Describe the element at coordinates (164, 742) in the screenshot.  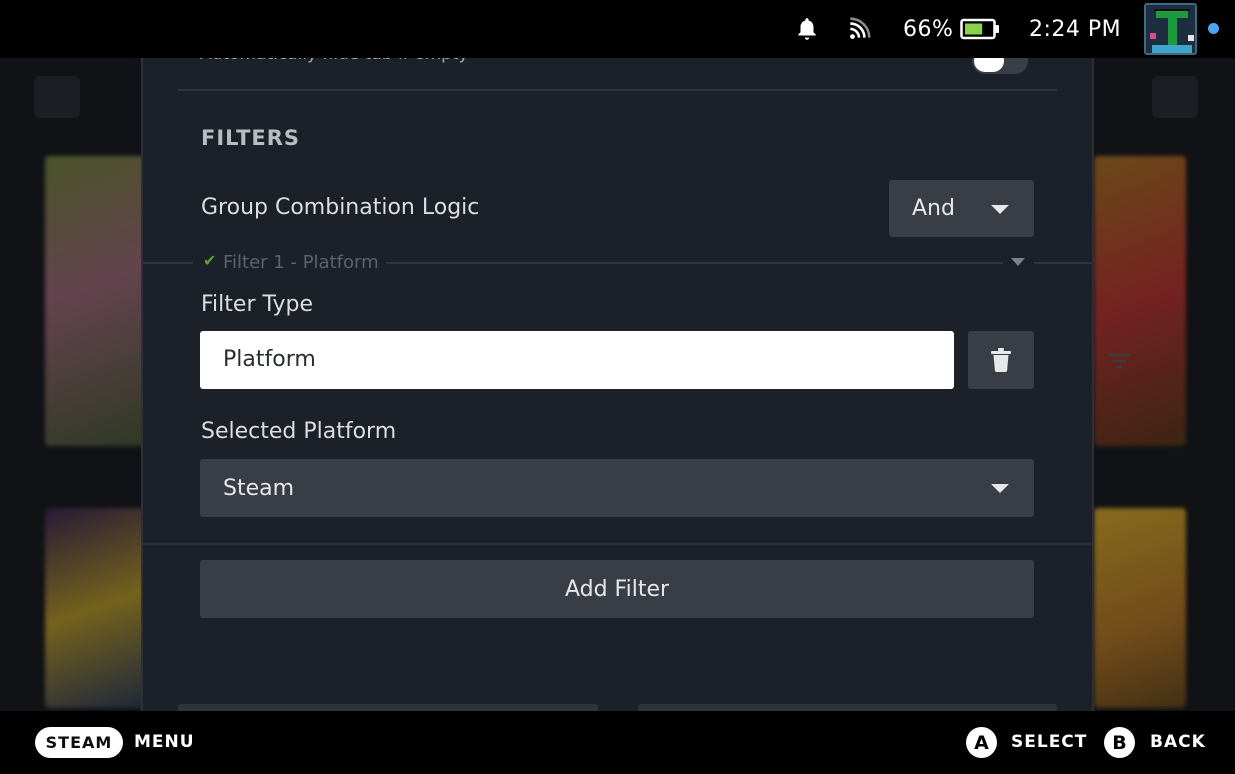
I see `menu-label: MENU` at that location.